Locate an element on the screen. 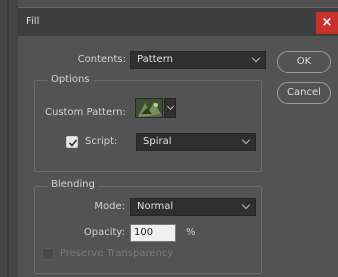  close-icon: × is located at coordinates (327, 22).